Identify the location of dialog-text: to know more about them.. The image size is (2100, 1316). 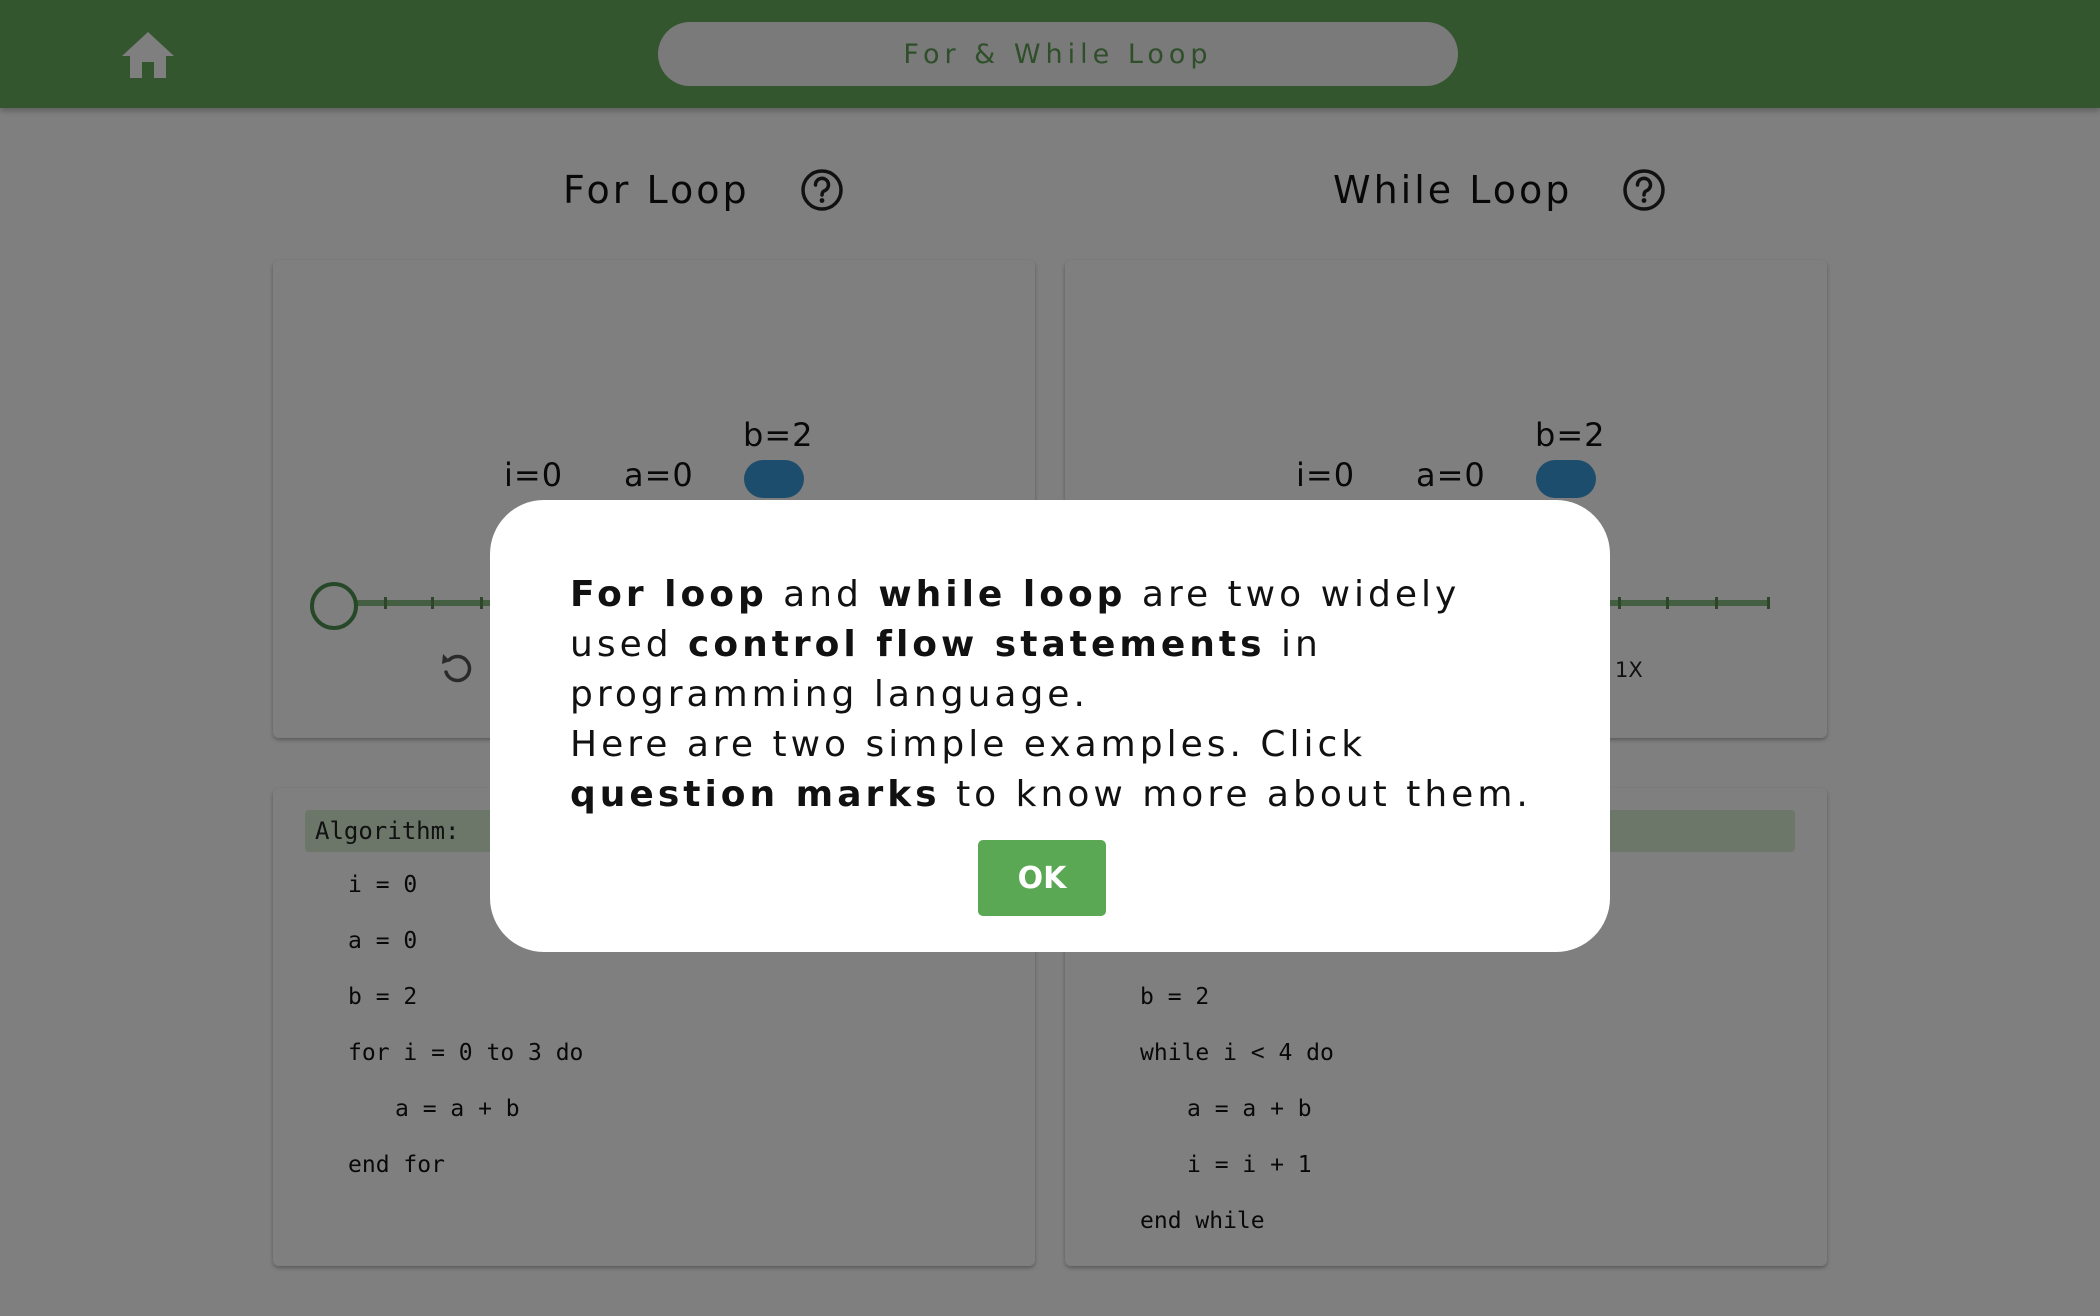
(1236, 794).